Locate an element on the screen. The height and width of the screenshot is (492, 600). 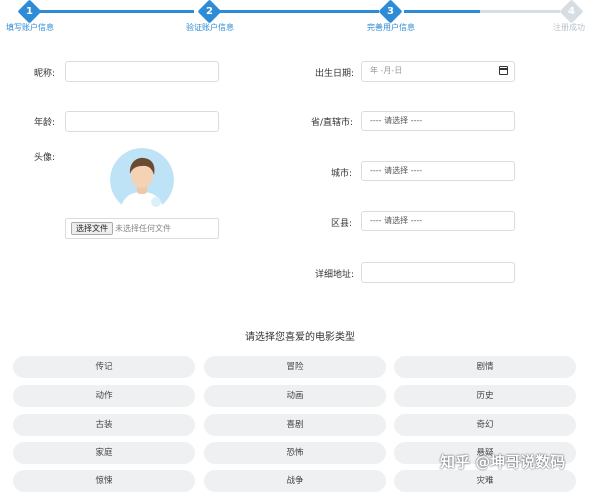
genre-chip-animation: 动画 is located at coordinates (295, 396).